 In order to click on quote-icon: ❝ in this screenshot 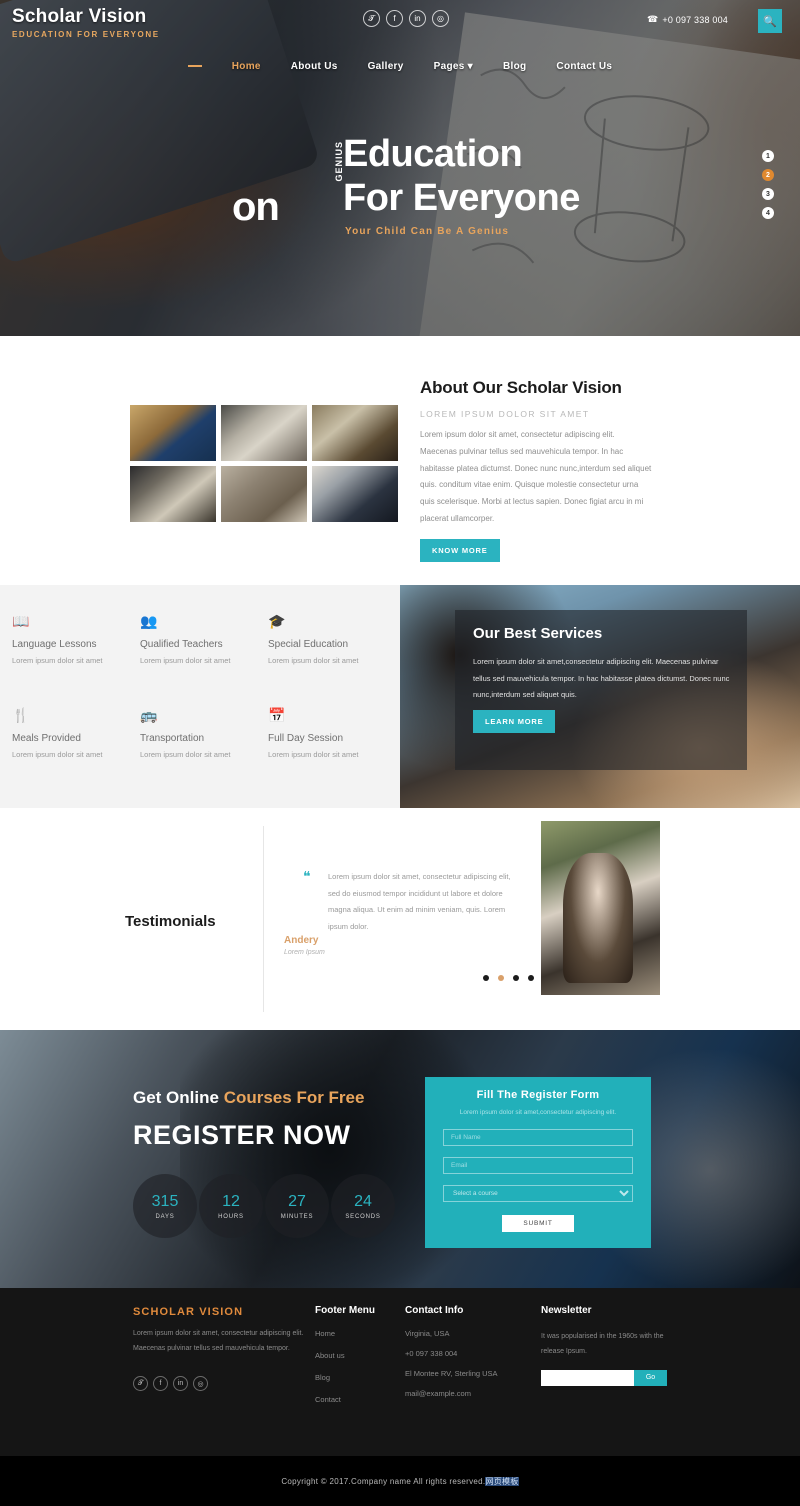, I will do `click(307, 876)`.